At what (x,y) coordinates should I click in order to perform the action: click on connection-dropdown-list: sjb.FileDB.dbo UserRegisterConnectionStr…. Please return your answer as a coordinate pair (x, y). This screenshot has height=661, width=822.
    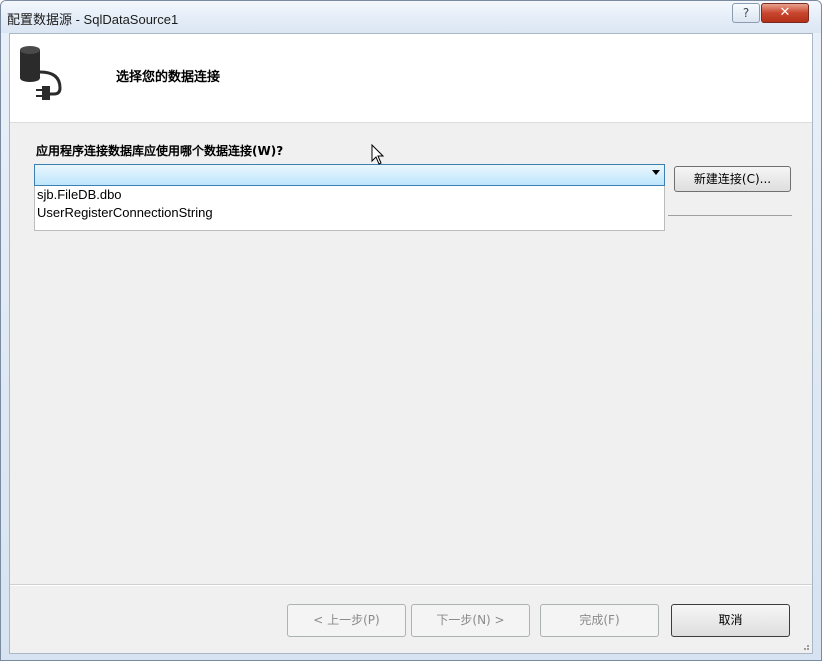
    Looking at the image, I should click on (349, 208).